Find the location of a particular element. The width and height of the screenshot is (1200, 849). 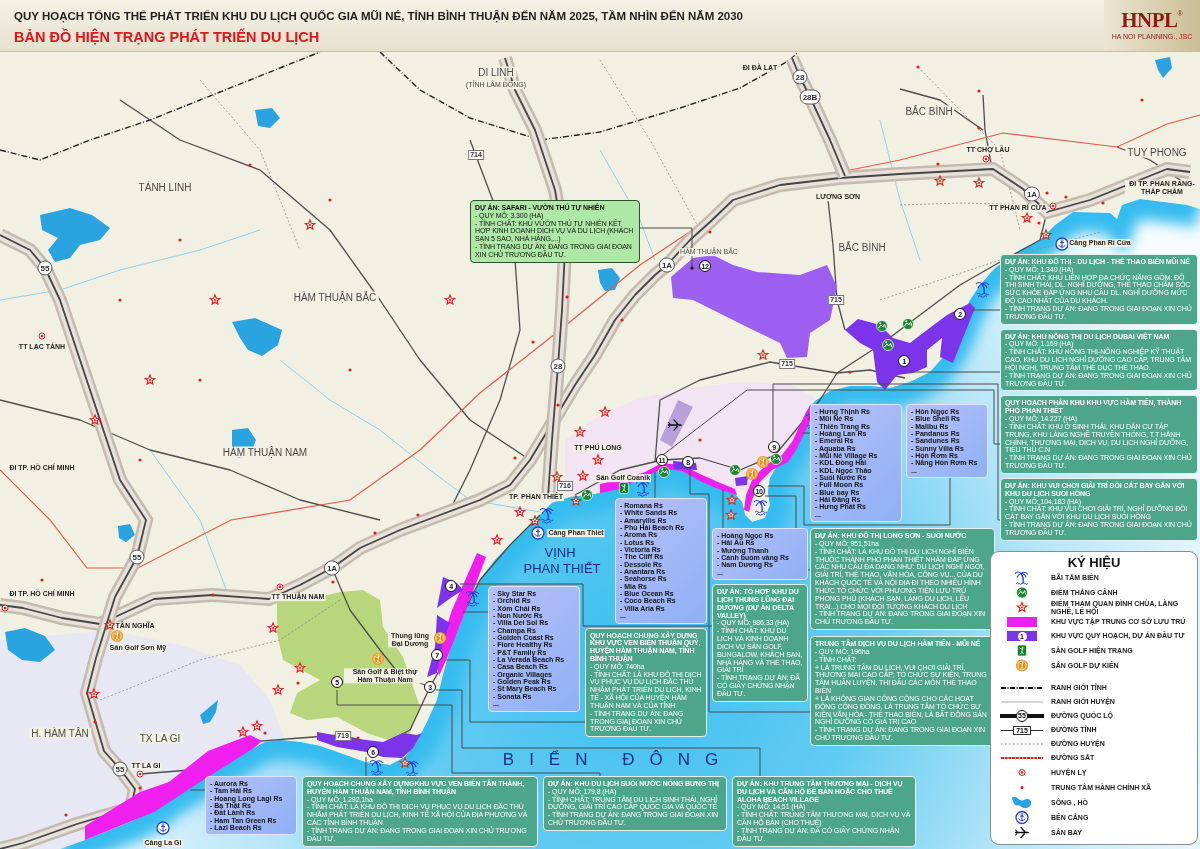

province-border-symbol is located at coordinates (1022, 688).